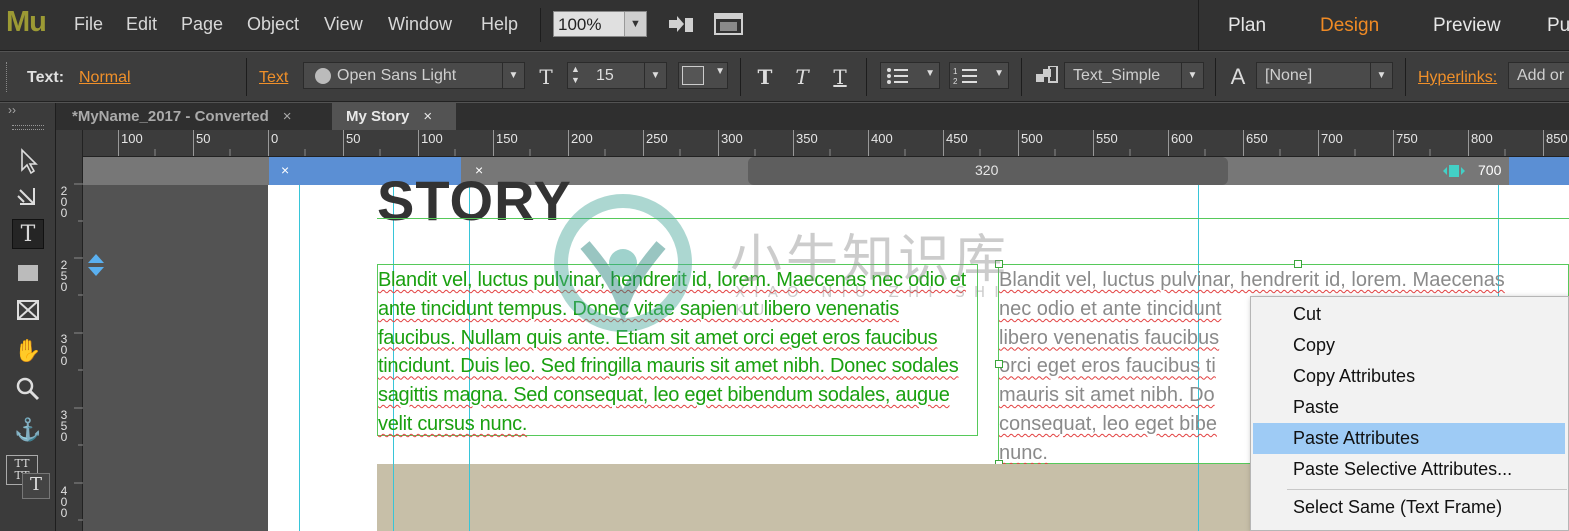 This screenshot has height=531, width=1569. I want to click on menu-item-paste: Paste, so click(1409, 407).